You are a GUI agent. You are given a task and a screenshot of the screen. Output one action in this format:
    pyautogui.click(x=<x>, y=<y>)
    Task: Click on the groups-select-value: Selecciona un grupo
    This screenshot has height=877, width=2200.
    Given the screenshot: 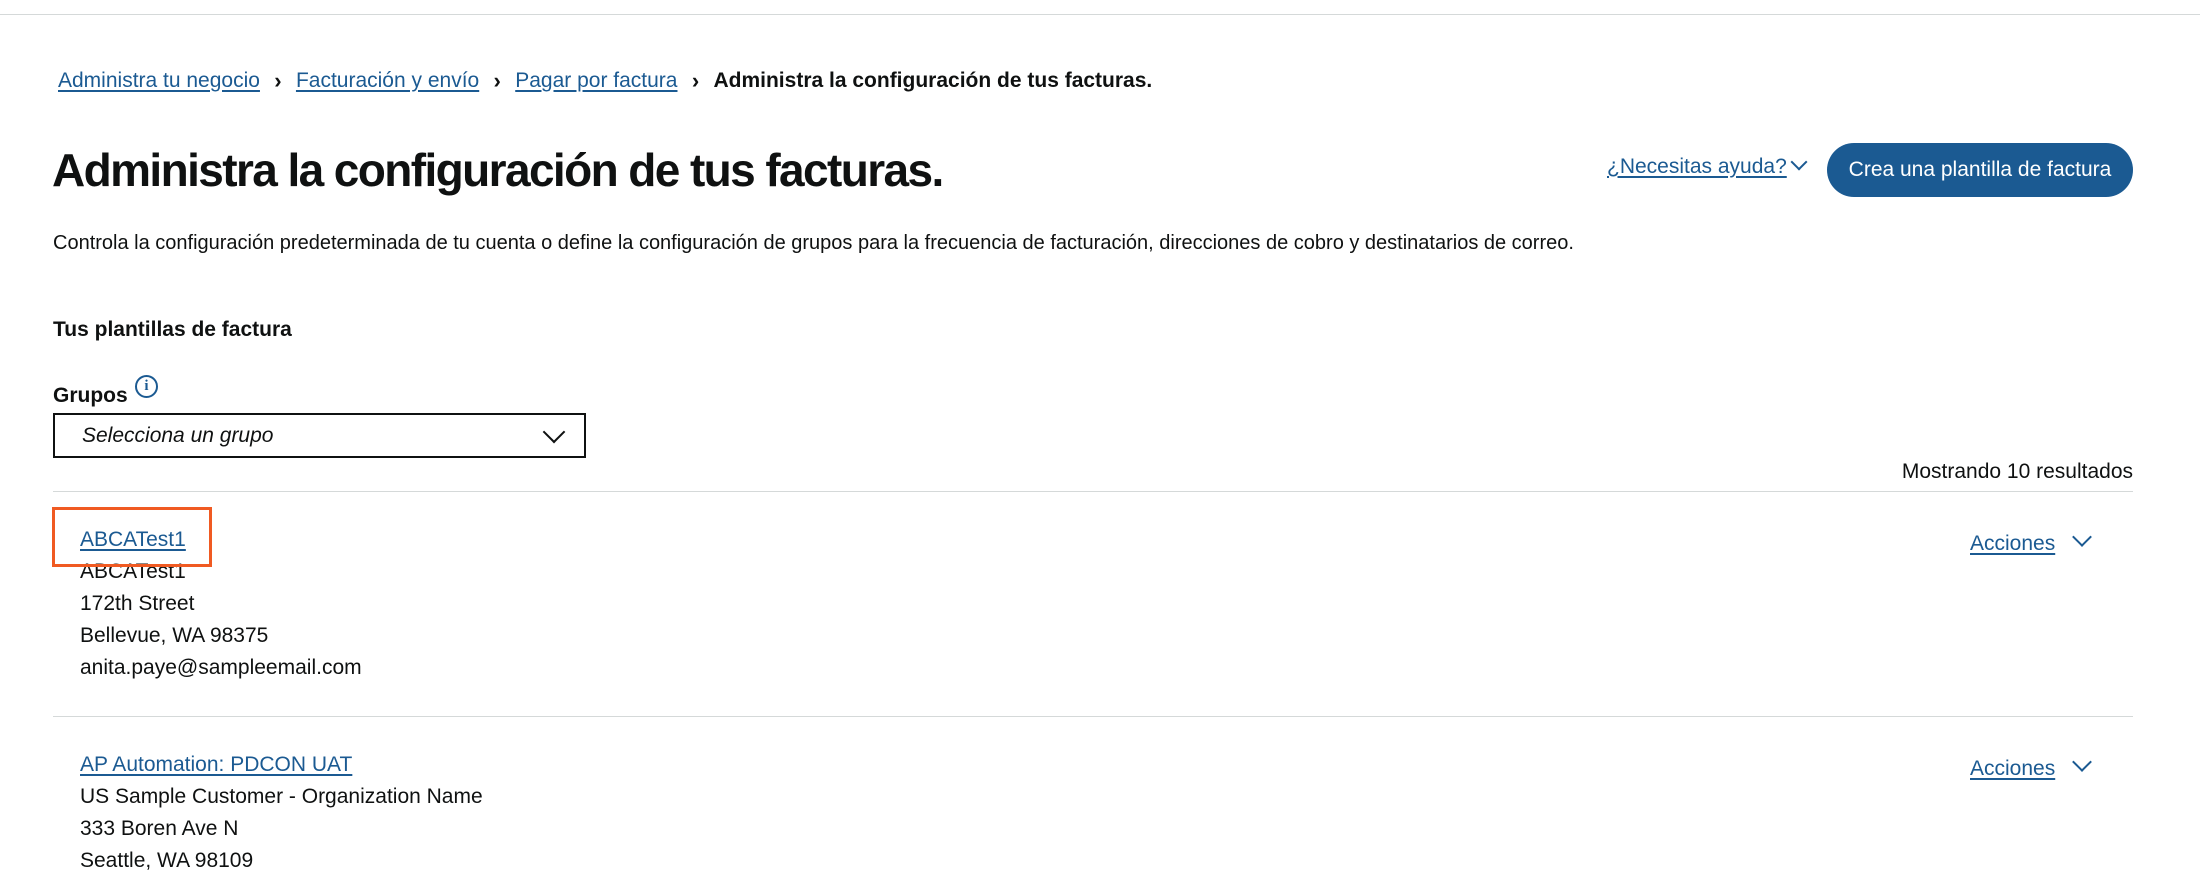 What is the action you would take?
    pyautogui.click(x=178, y=435)
    